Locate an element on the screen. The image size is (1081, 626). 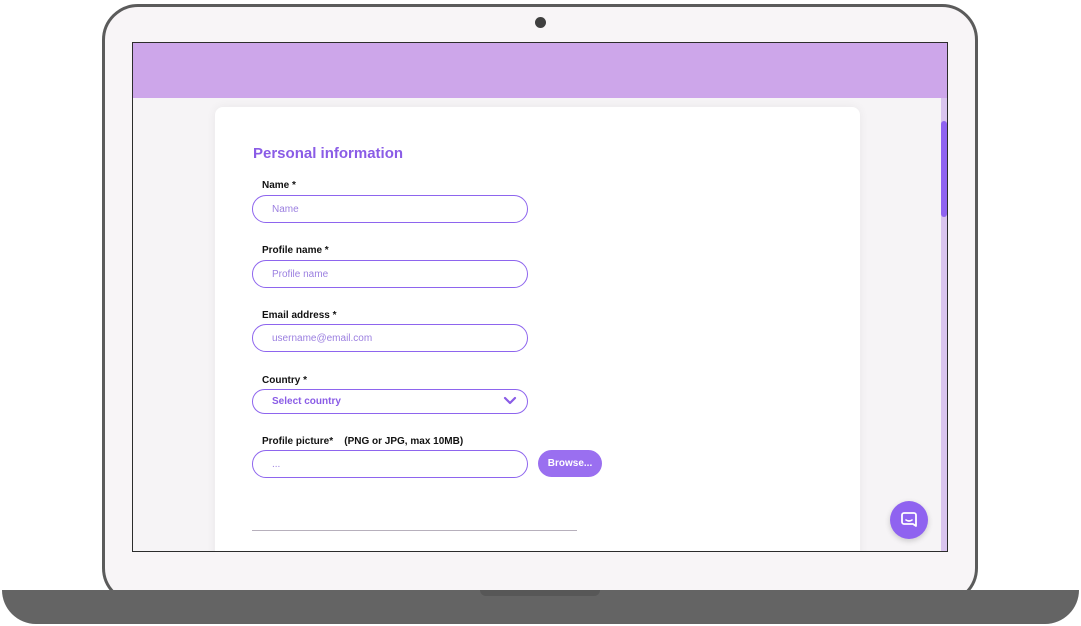
chevron-down-icon is located at coordinates (510, 400).